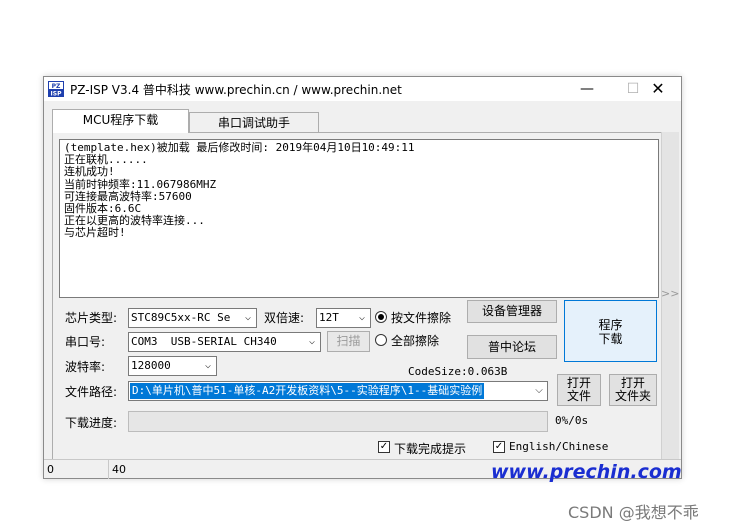  I want to click on svg-text: ISP, so click(57, 94).